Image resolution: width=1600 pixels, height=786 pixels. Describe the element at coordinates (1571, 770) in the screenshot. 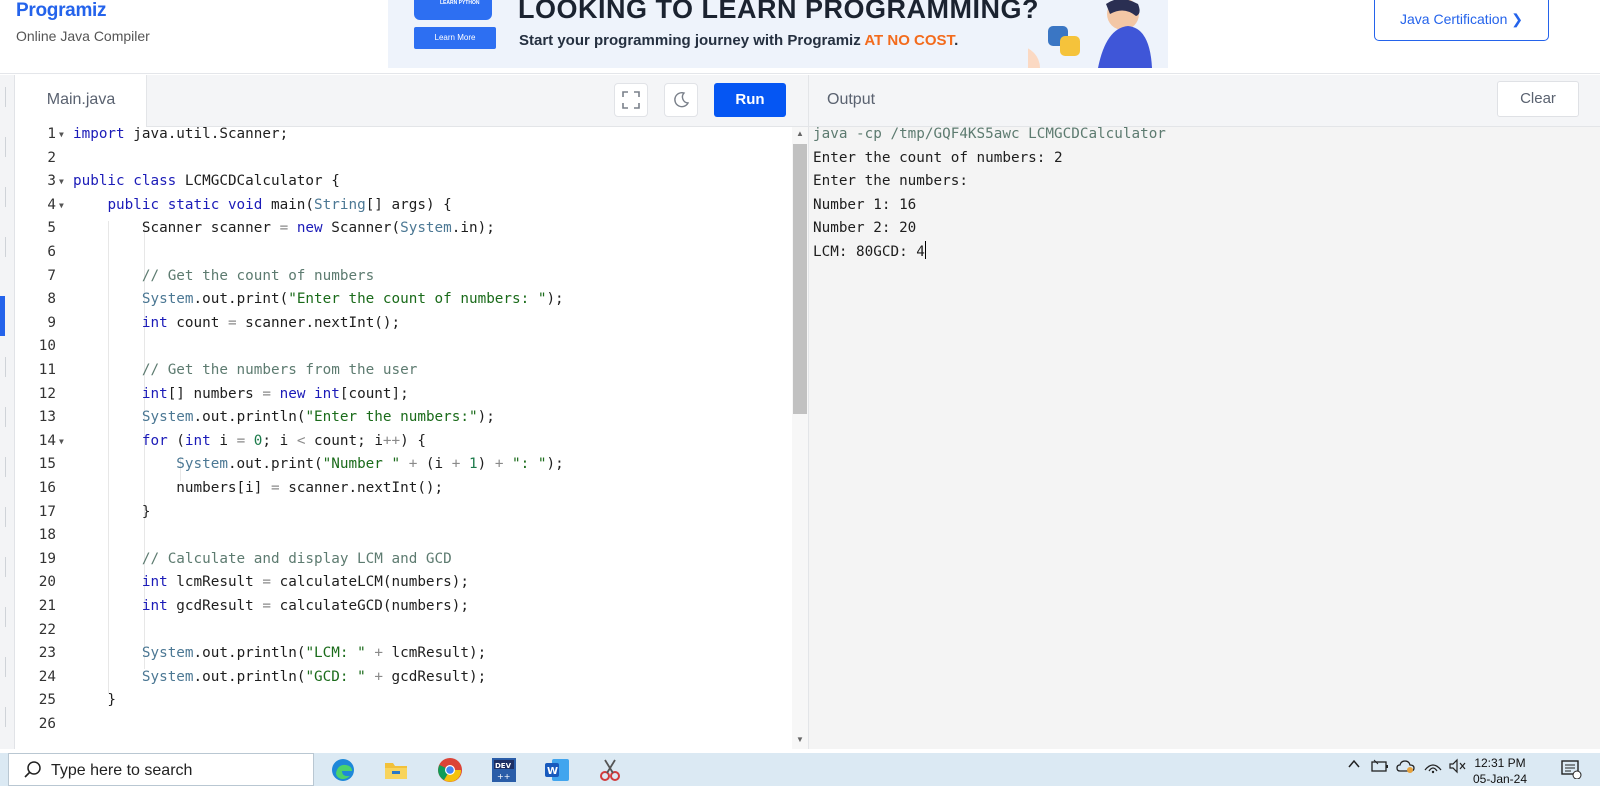

I see `notification-icon` at that location.